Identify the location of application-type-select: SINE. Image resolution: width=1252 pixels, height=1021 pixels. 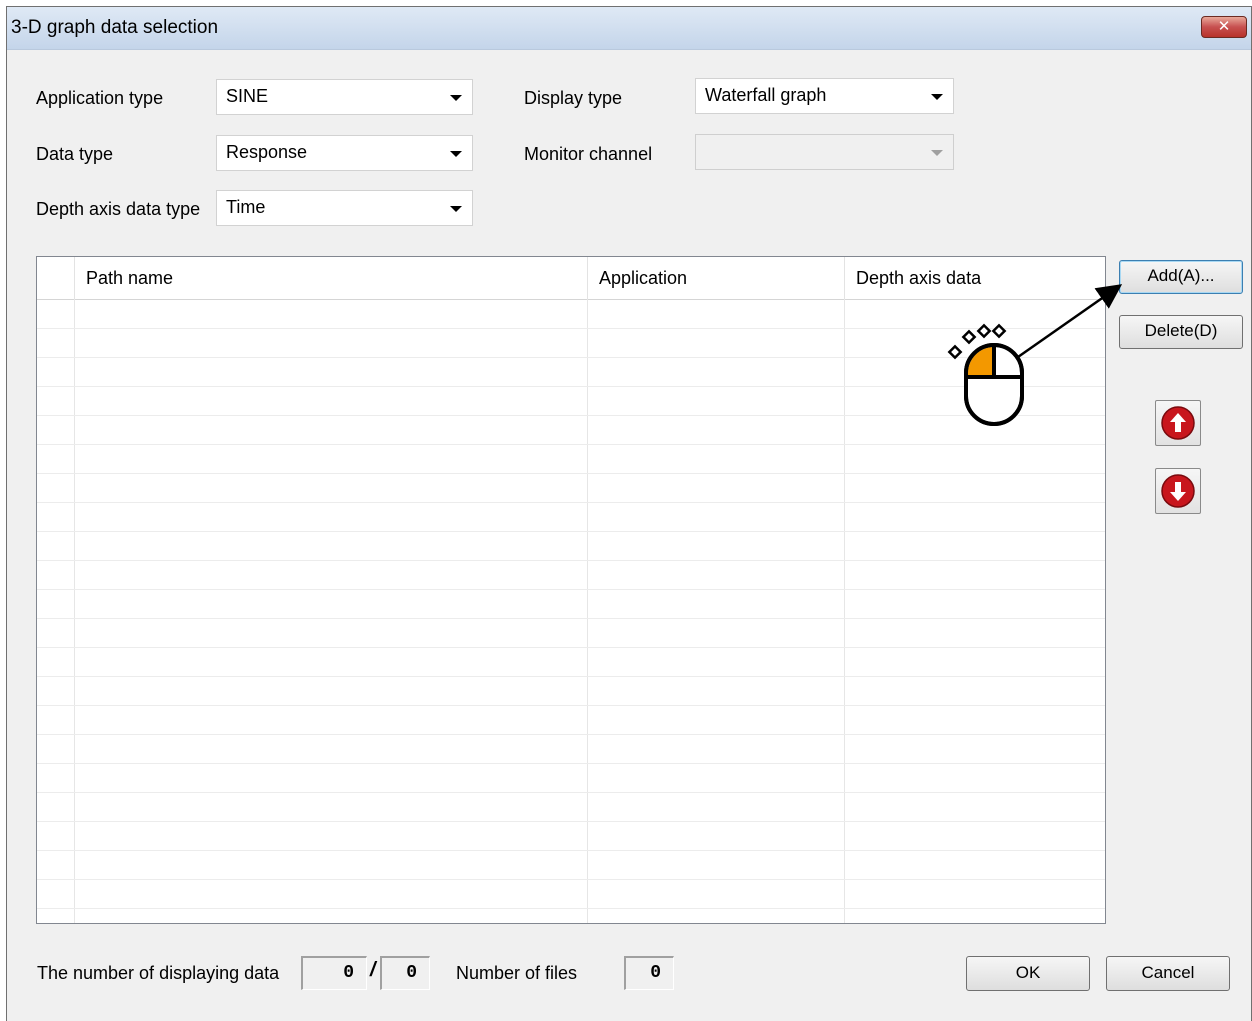
(344, 97).